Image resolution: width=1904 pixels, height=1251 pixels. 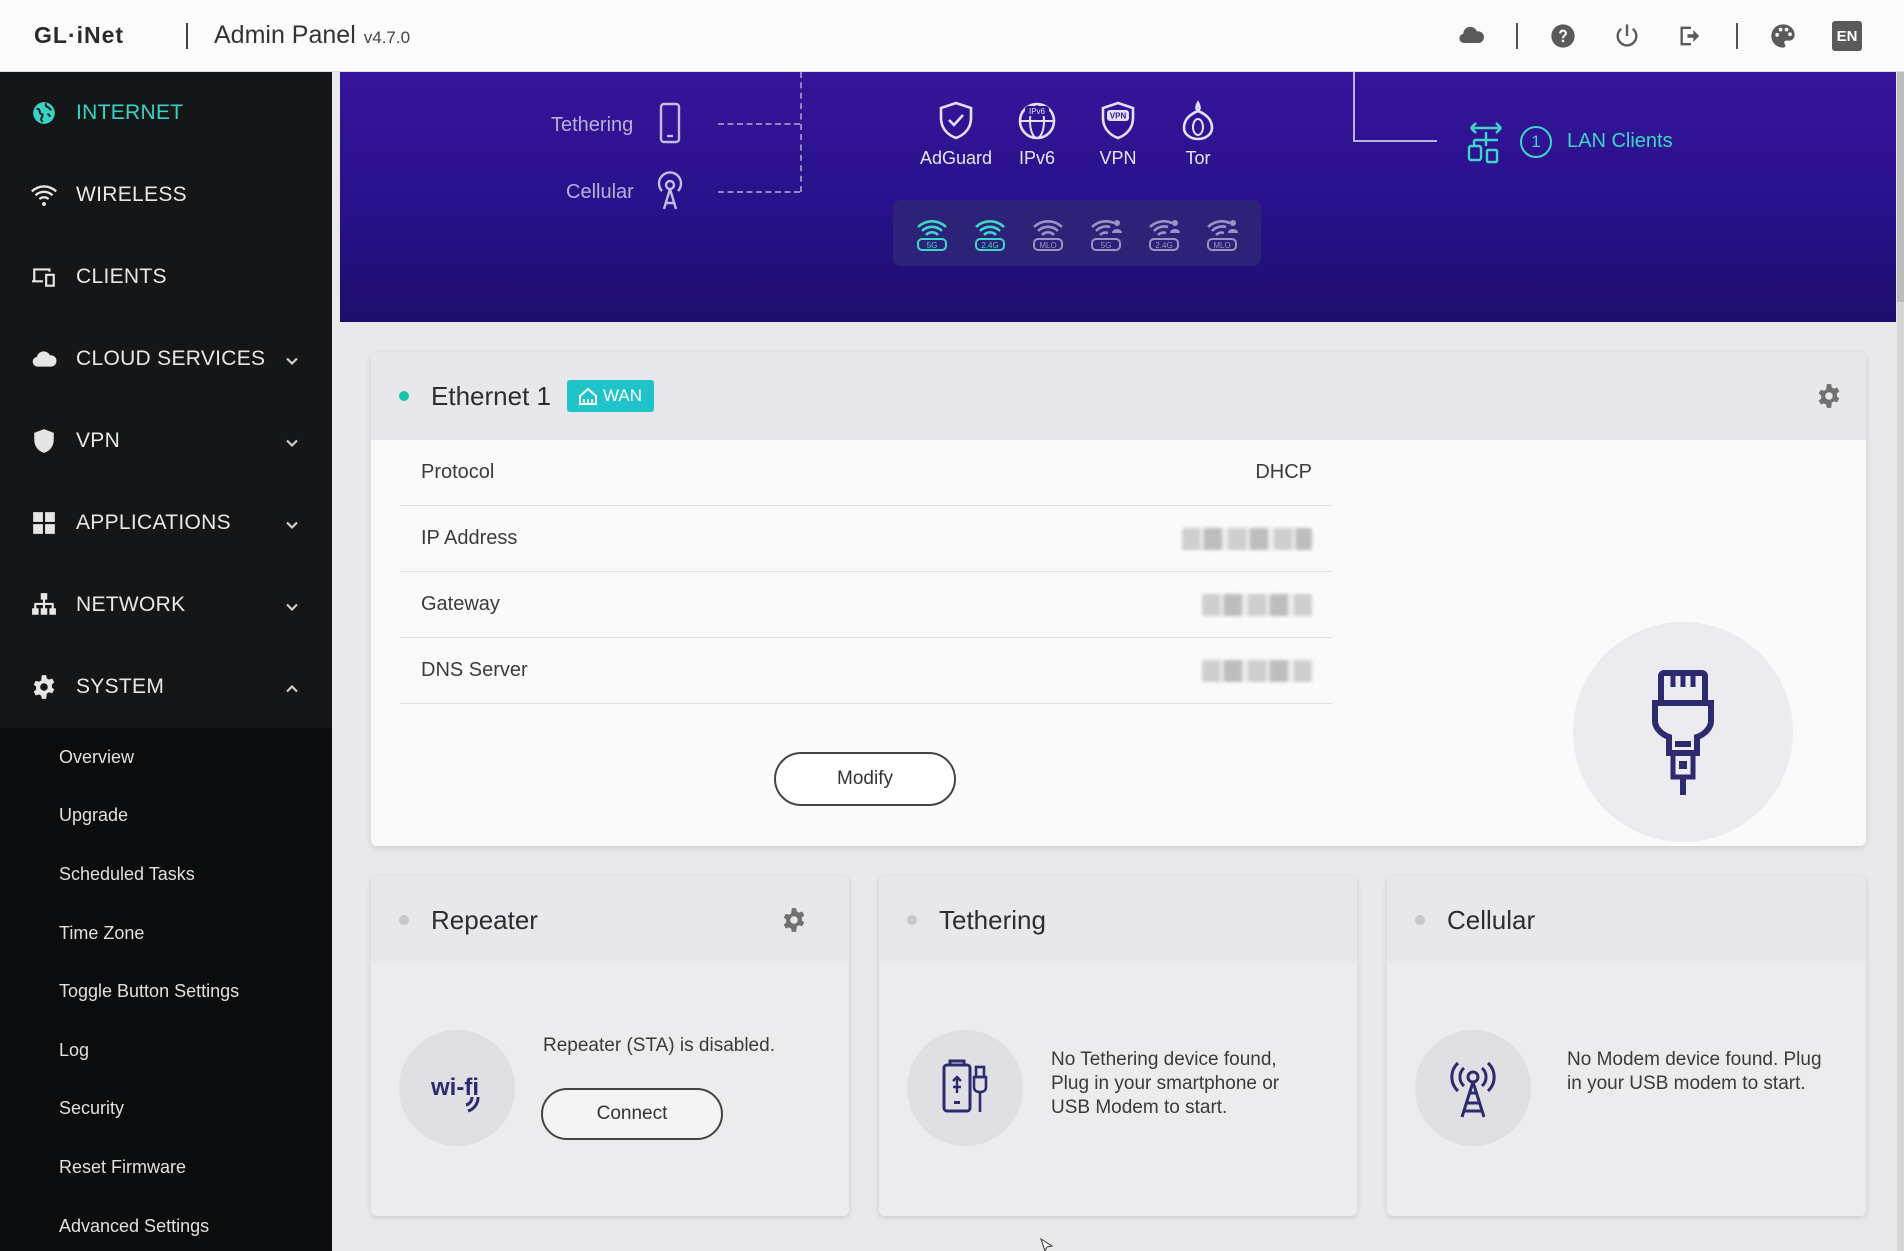 What do you see at coordinates (1627, 36) in the screenshot?
I see `power-icon` at bounding box center [1627, 36].